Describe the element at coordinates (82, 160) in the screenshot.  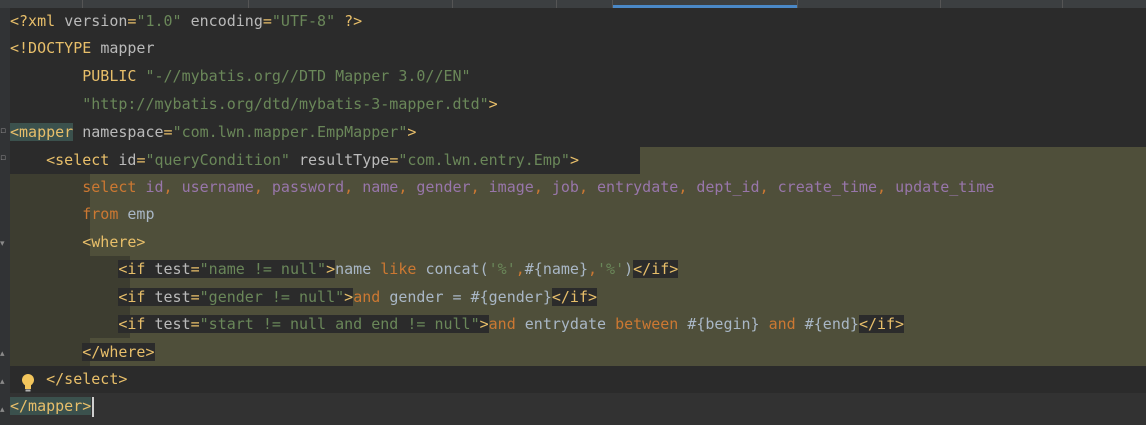
I see `code-token: <select` at that location.